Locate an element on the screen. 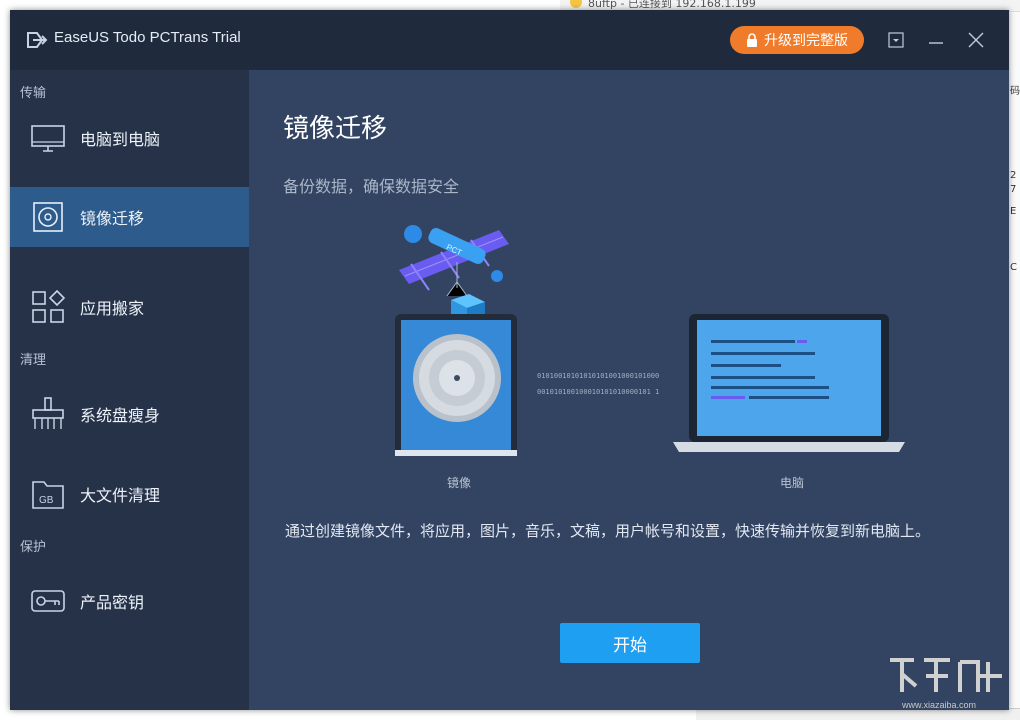 The width and height of the screenshot is (1020, 720). dropdown-icon is located at coordinates (896, 40).